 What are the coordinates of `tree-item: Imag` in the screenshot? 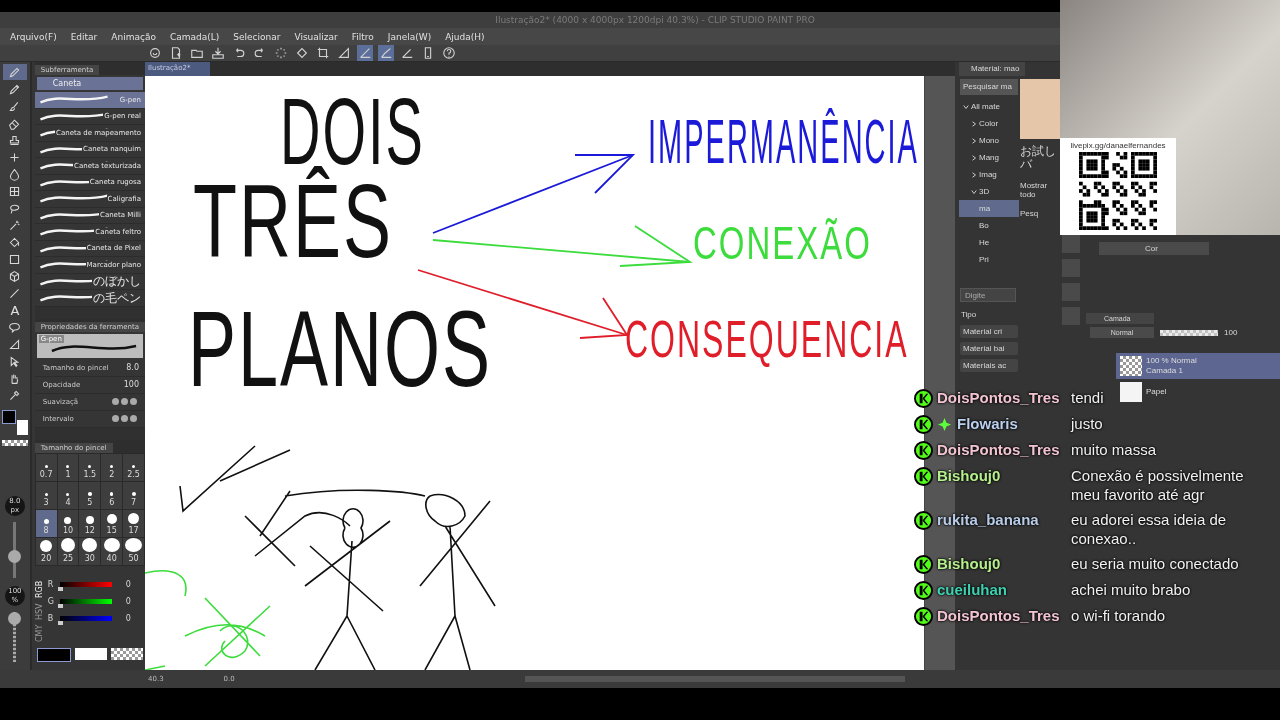 It's located at (989, 174).